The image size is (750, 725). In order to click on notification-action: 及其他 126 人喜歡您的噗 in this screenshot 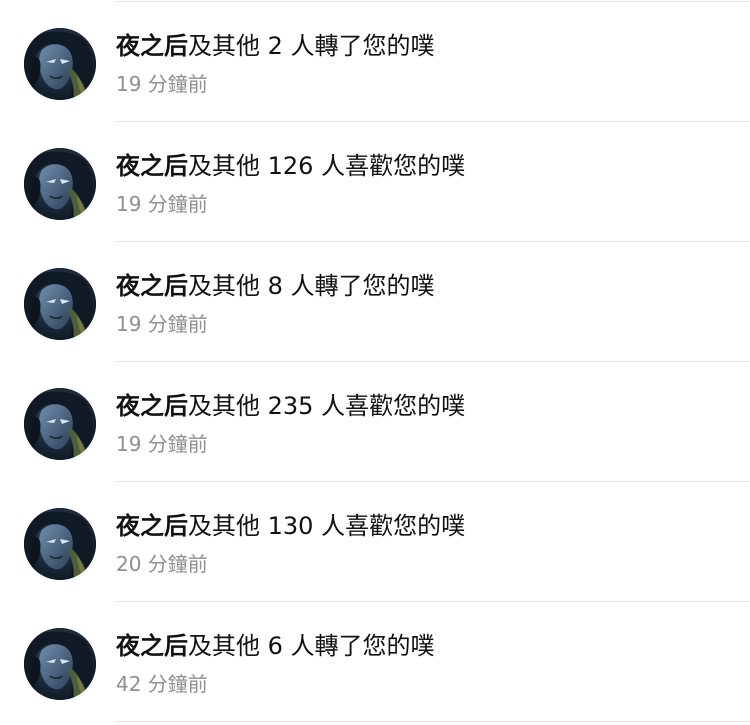, I will do `click(327, 166)`.